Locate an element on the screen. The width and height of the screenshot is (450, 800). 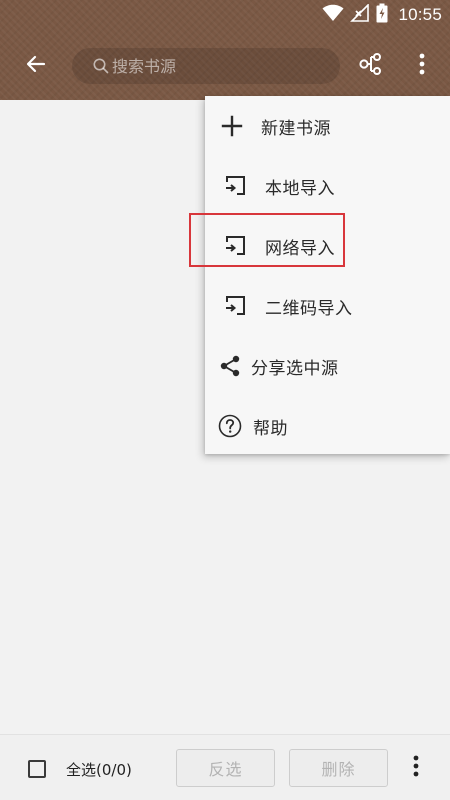
menu-item-label: 网络导入 is located at coordinates (300, 248).